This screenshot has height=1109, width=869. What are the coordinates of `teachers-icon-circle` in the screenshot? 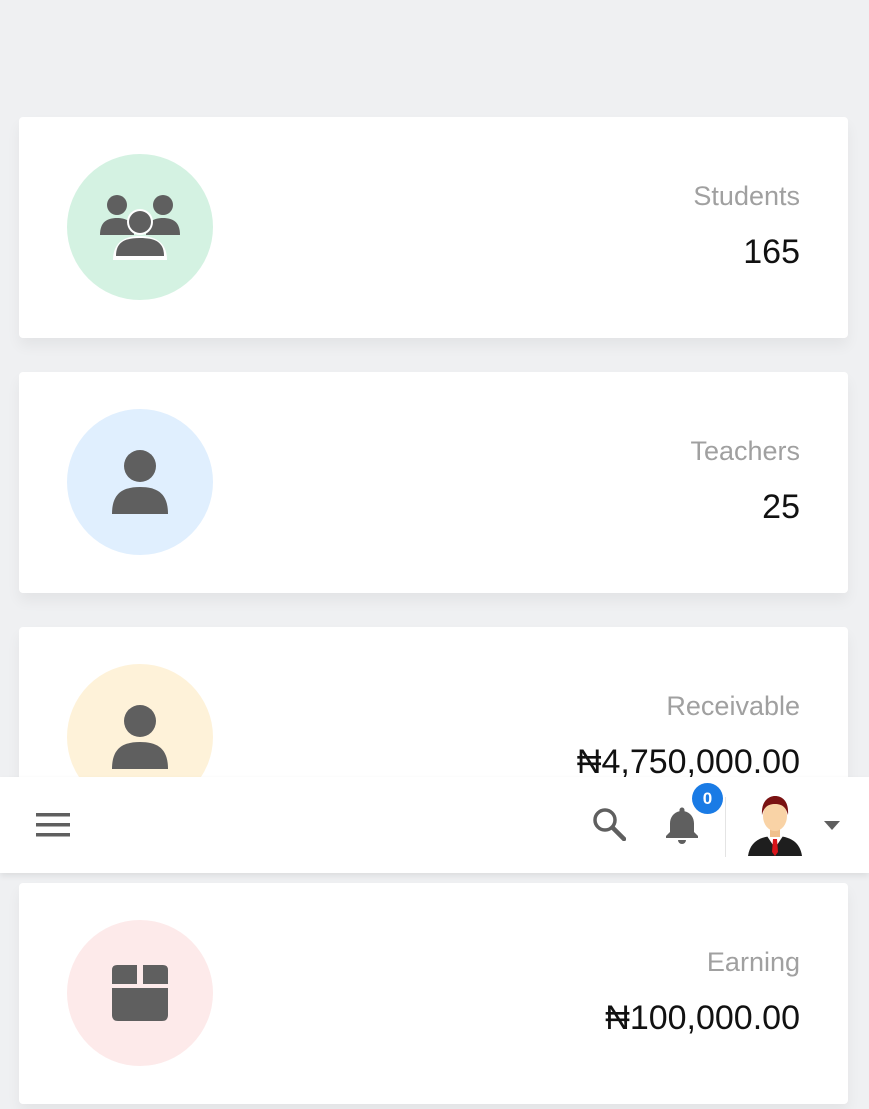 It's located at (140, 482).